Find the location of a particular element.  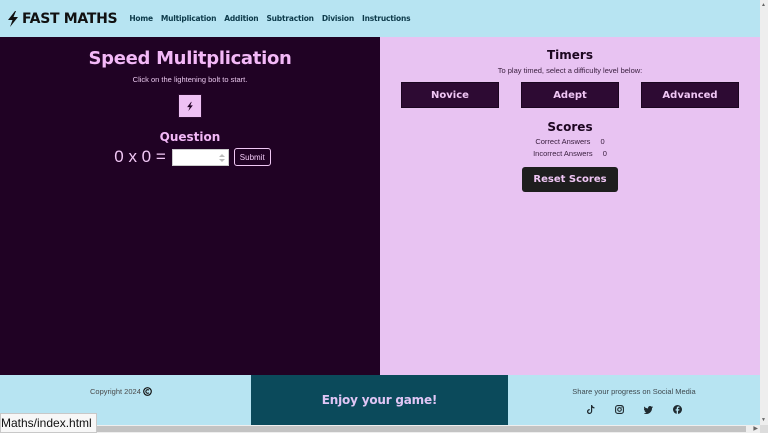

difficulty-buttons: Novice Adept Advanced is located at coordinates (570, 95).